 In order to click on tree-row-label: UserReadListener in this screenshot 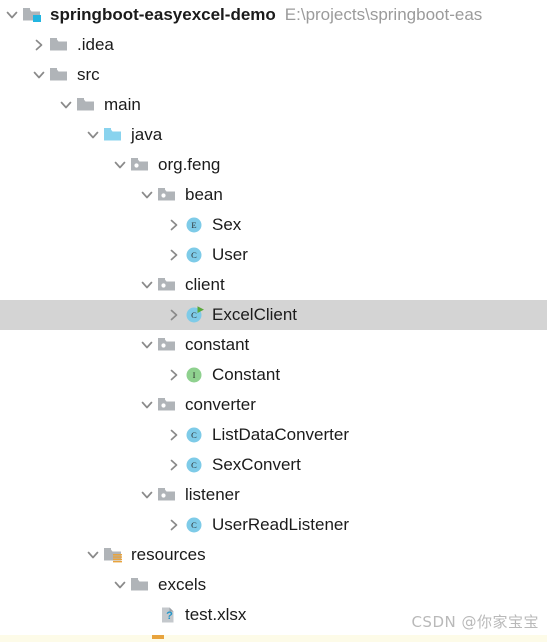, I will do `click(281, 524)`.